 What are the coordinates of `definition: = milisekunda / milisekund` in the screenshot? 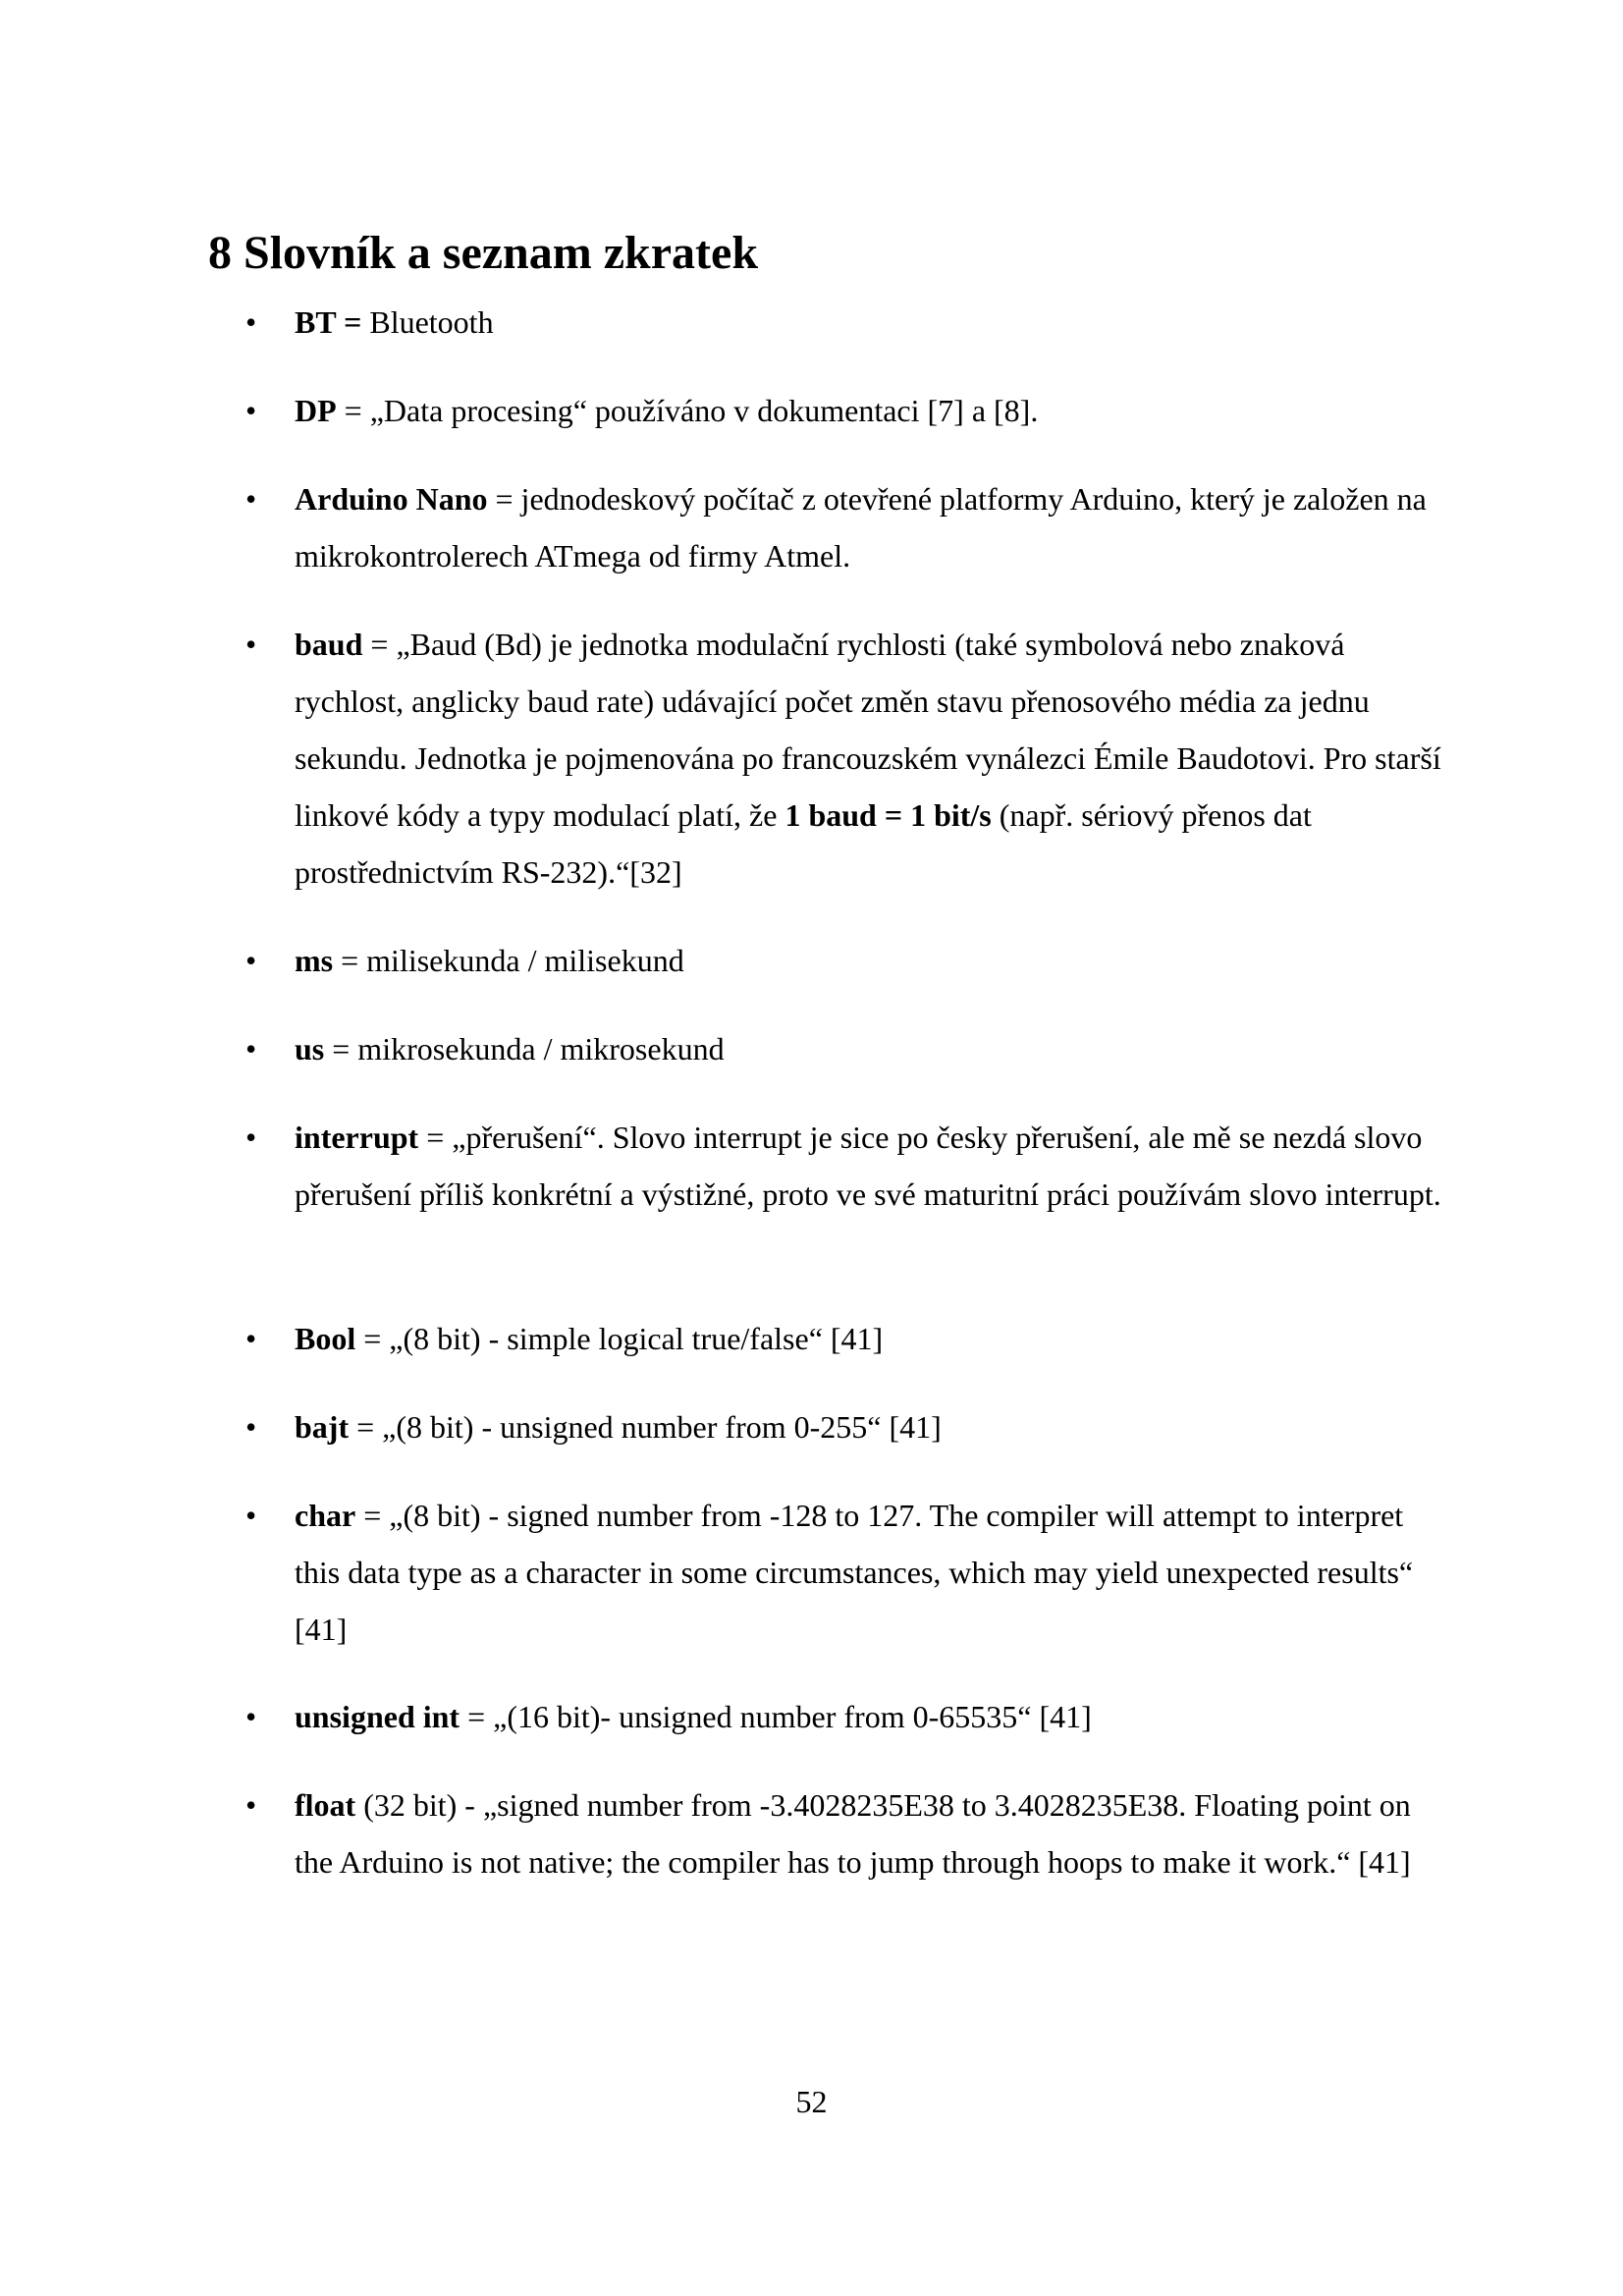 It's located at (508, 960).